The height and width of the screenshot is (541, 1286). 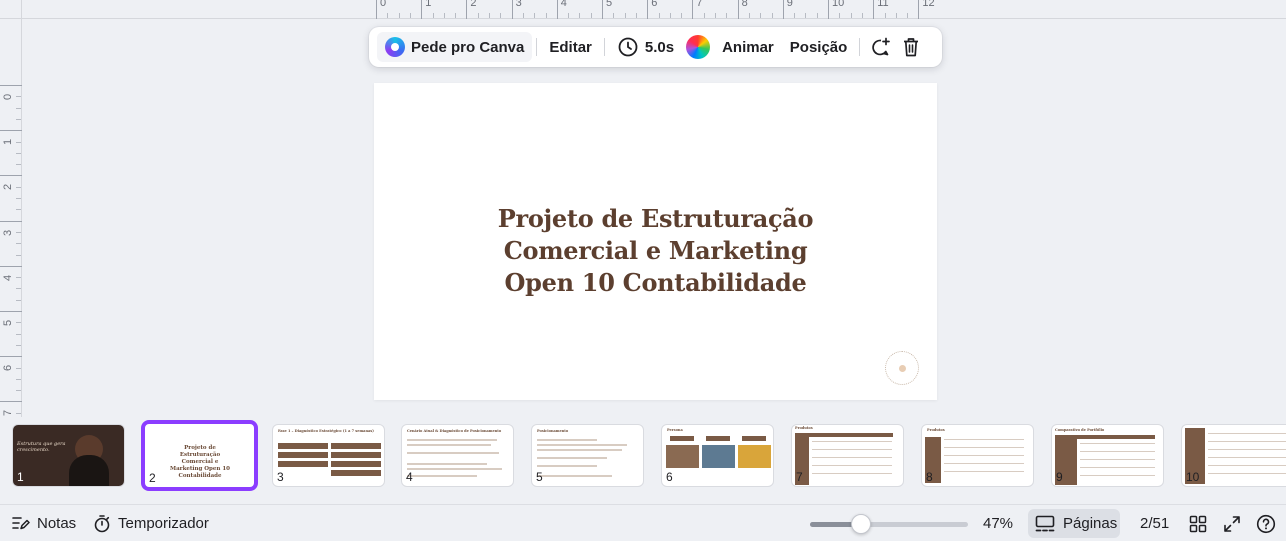 I want to click on vertical-ruler: 0 1 2 3 4 5 6 7, so click(x=11, y=218).